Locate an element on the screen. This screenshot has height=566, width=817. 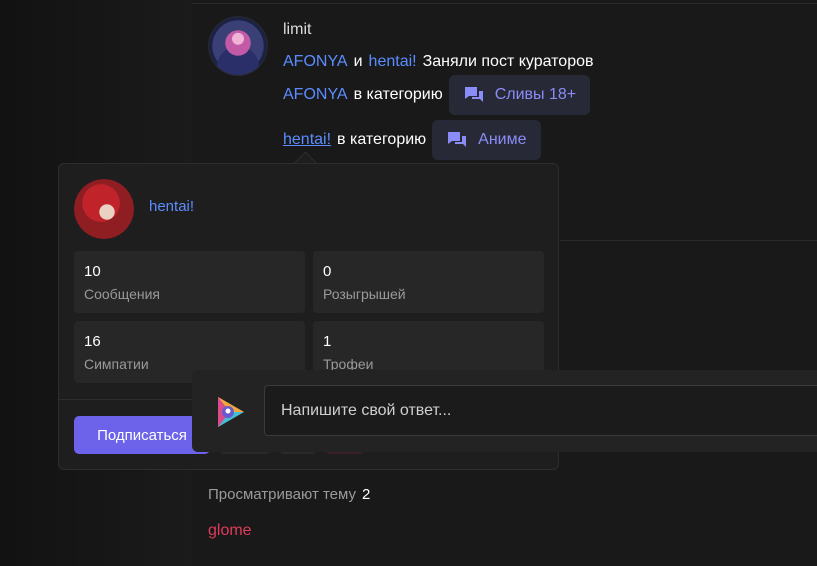
watching-count: 2 is located at coordinates (366, 494).